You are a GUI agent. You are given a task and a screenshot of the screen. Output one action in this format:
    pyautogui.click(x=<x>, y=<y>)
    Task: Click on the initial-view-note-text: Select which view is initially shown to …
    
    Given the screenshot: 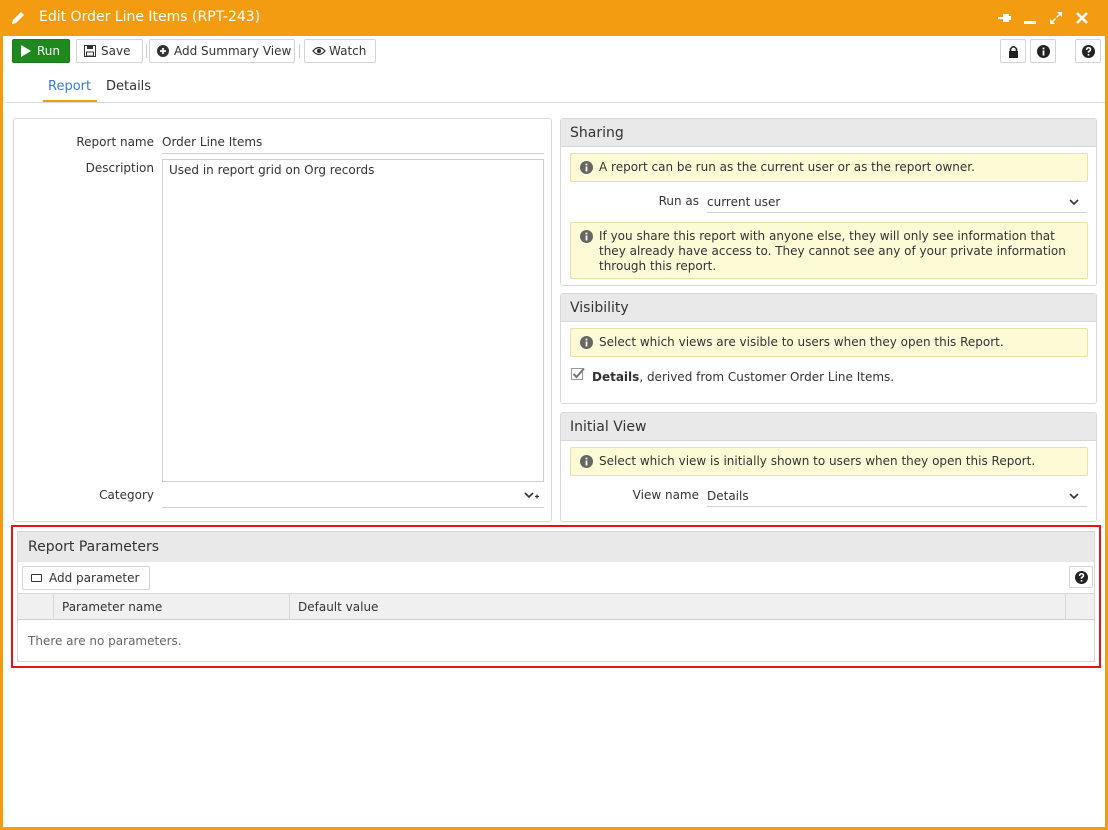 What is the action you would take?
    pyautogui.click(x=817, y=461)
    